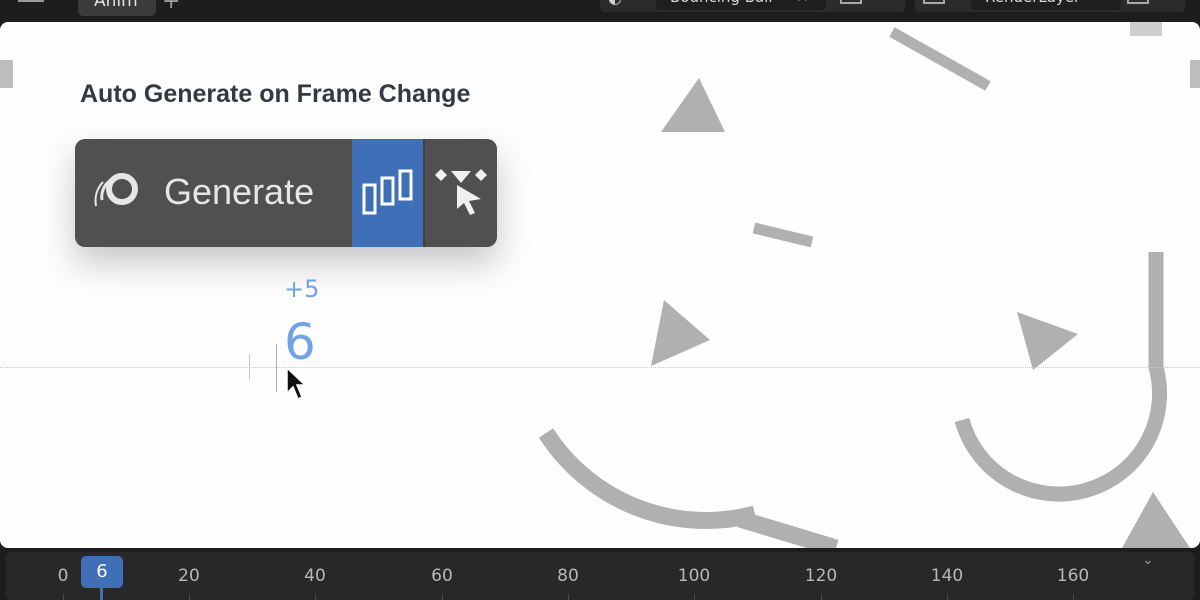 The image size is (1200, 600). Describe the element at coordinates (1195, 74) in the screenshot. I see `right-region-handle` at that location.